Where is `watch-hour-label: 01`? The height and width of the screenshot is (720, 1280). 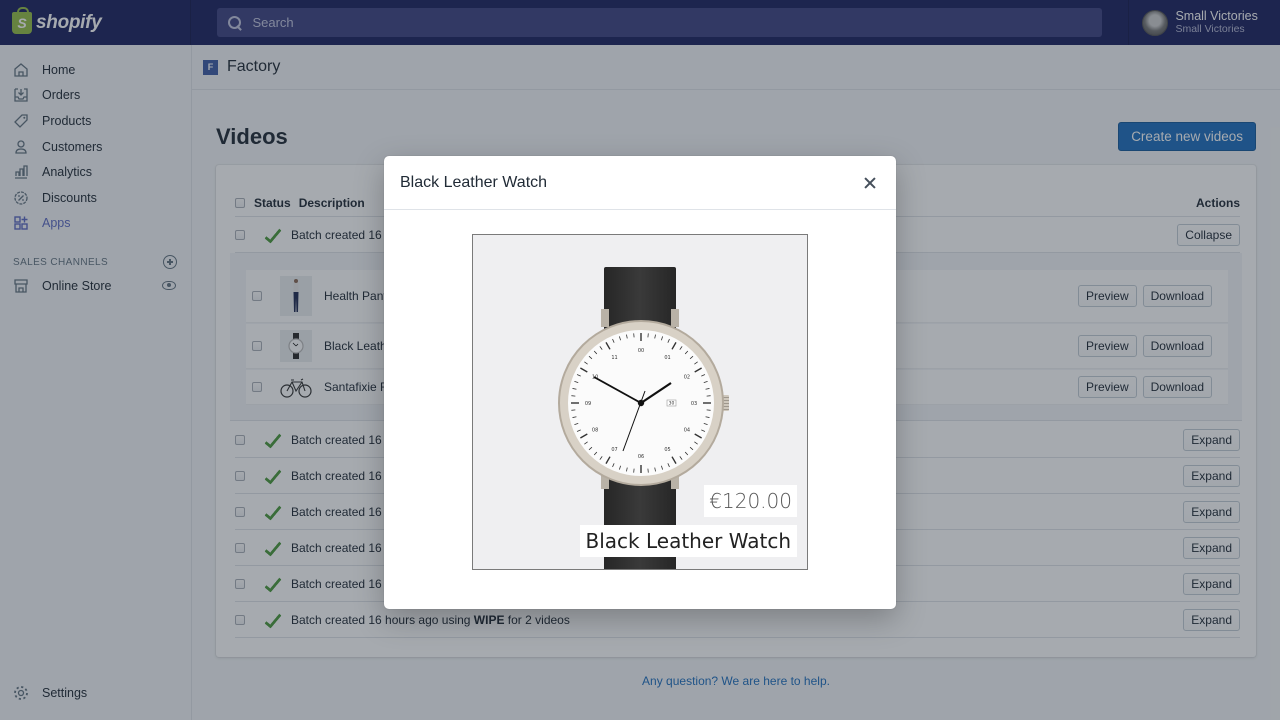
watch-hour-label: 01 is located at coordinates (667, 358).